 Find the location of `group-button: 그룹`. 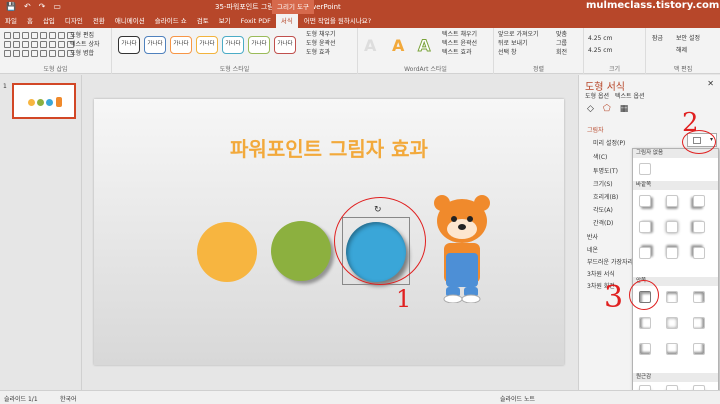

group-button: 그룹 is located at coordinates (561, 43).